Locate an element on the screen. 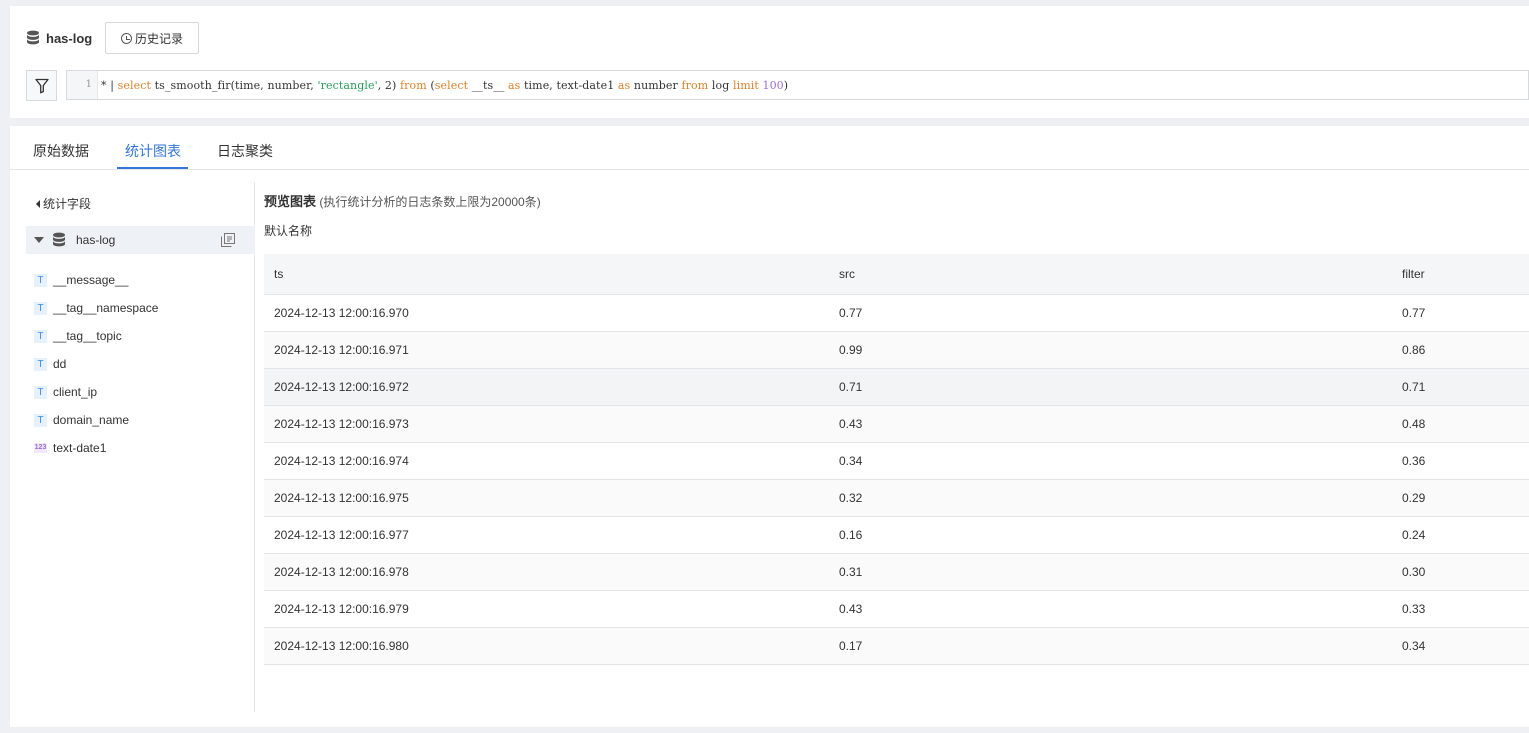 This screenshot has width=1529, height=733. query-token: as is located at coordinates (514, 85).